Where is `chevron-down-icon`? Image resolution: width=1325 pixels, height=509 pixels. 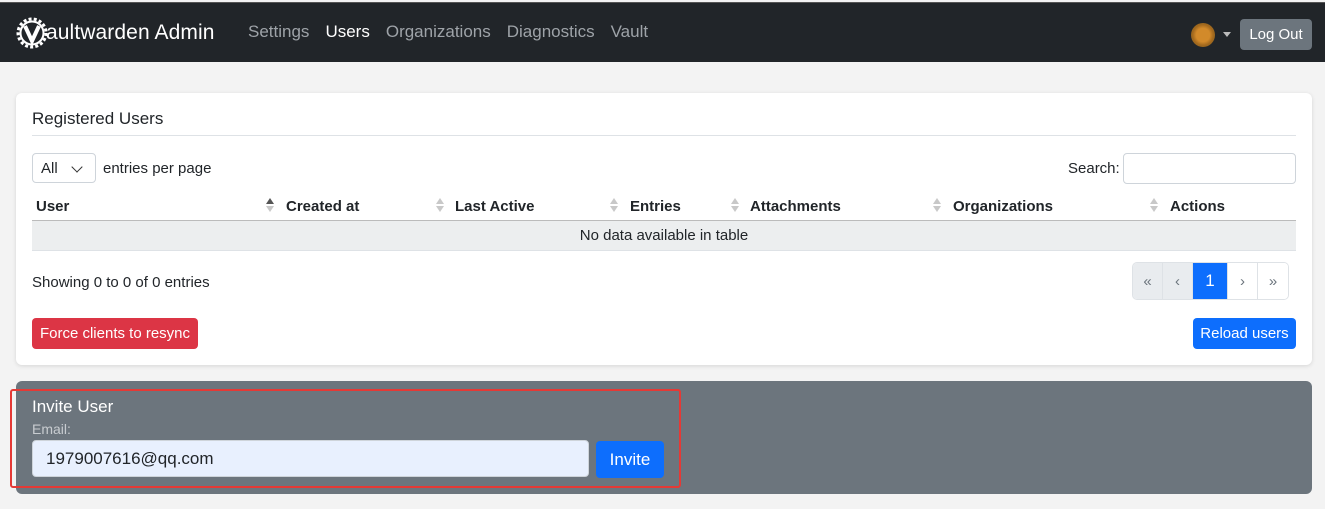
chevron-down-icon is located at coordinates (77, 167).